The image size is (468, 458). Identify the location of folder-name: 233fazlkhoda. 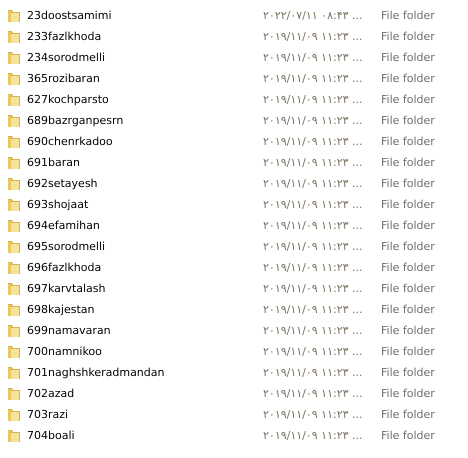
(145, 36).